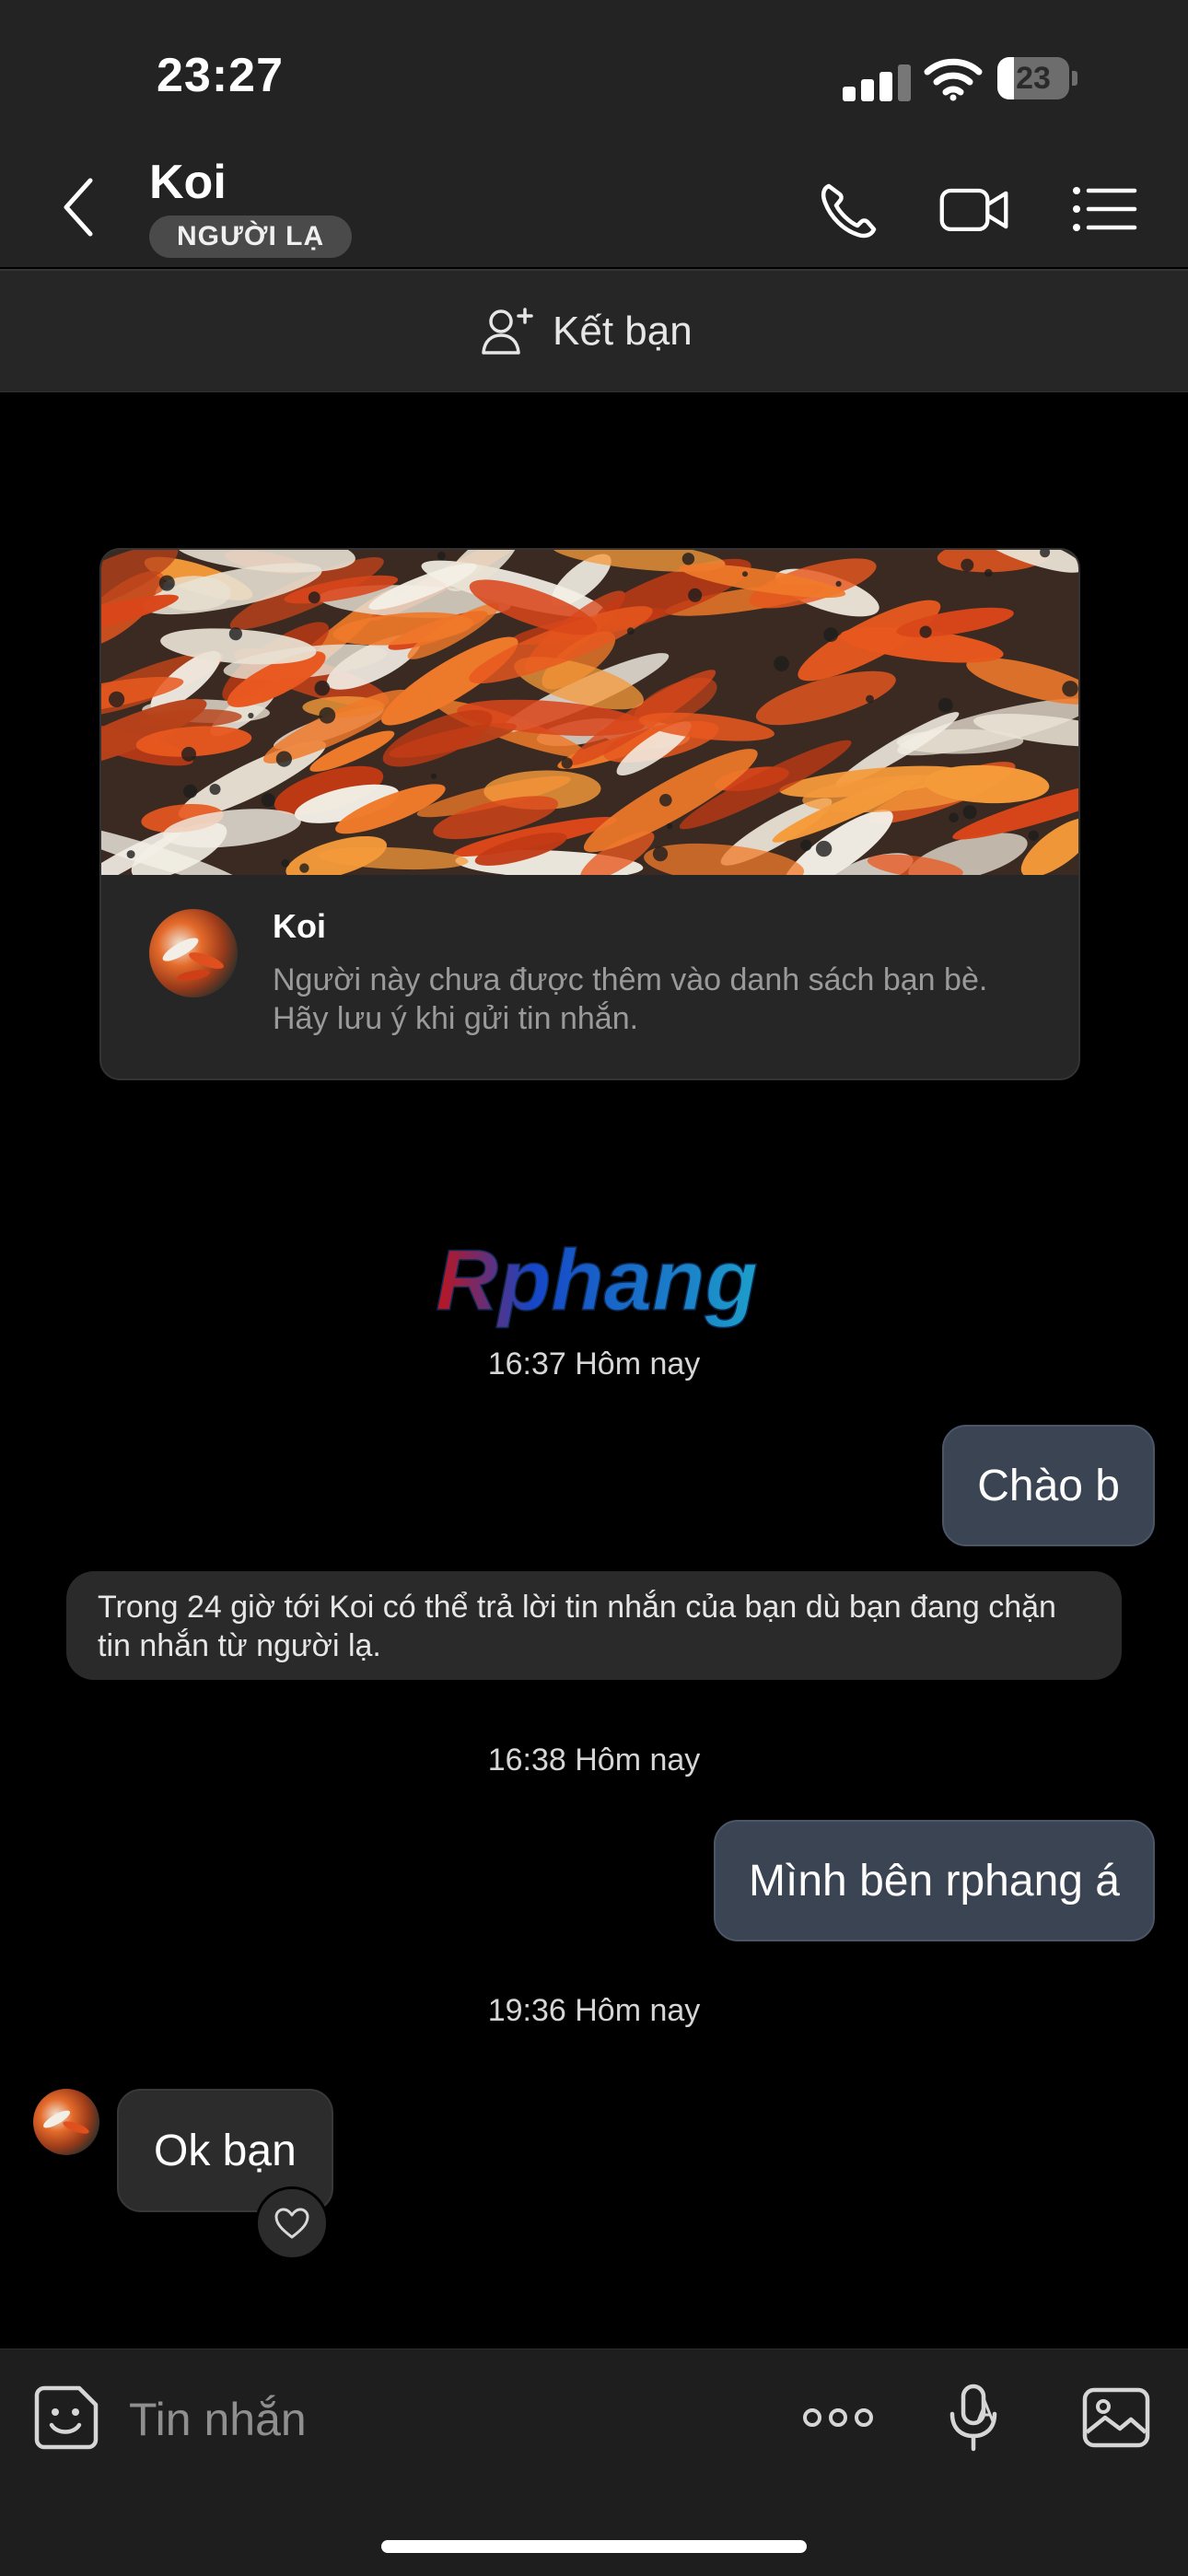 The image size is (1188, 2576). What do you see at coordinates (1105, 209) in the screenshot?
I see `list-menu-icon` at bounding box center [1105, 209].